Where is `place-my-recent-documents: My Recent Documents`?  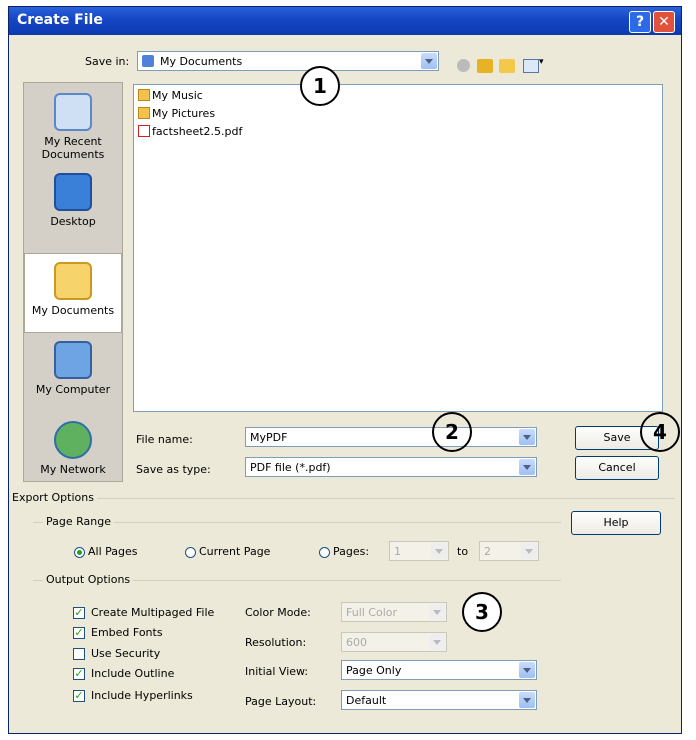 place-my-recent-documents: My Recent Documents is located at coordinates (73, 127).